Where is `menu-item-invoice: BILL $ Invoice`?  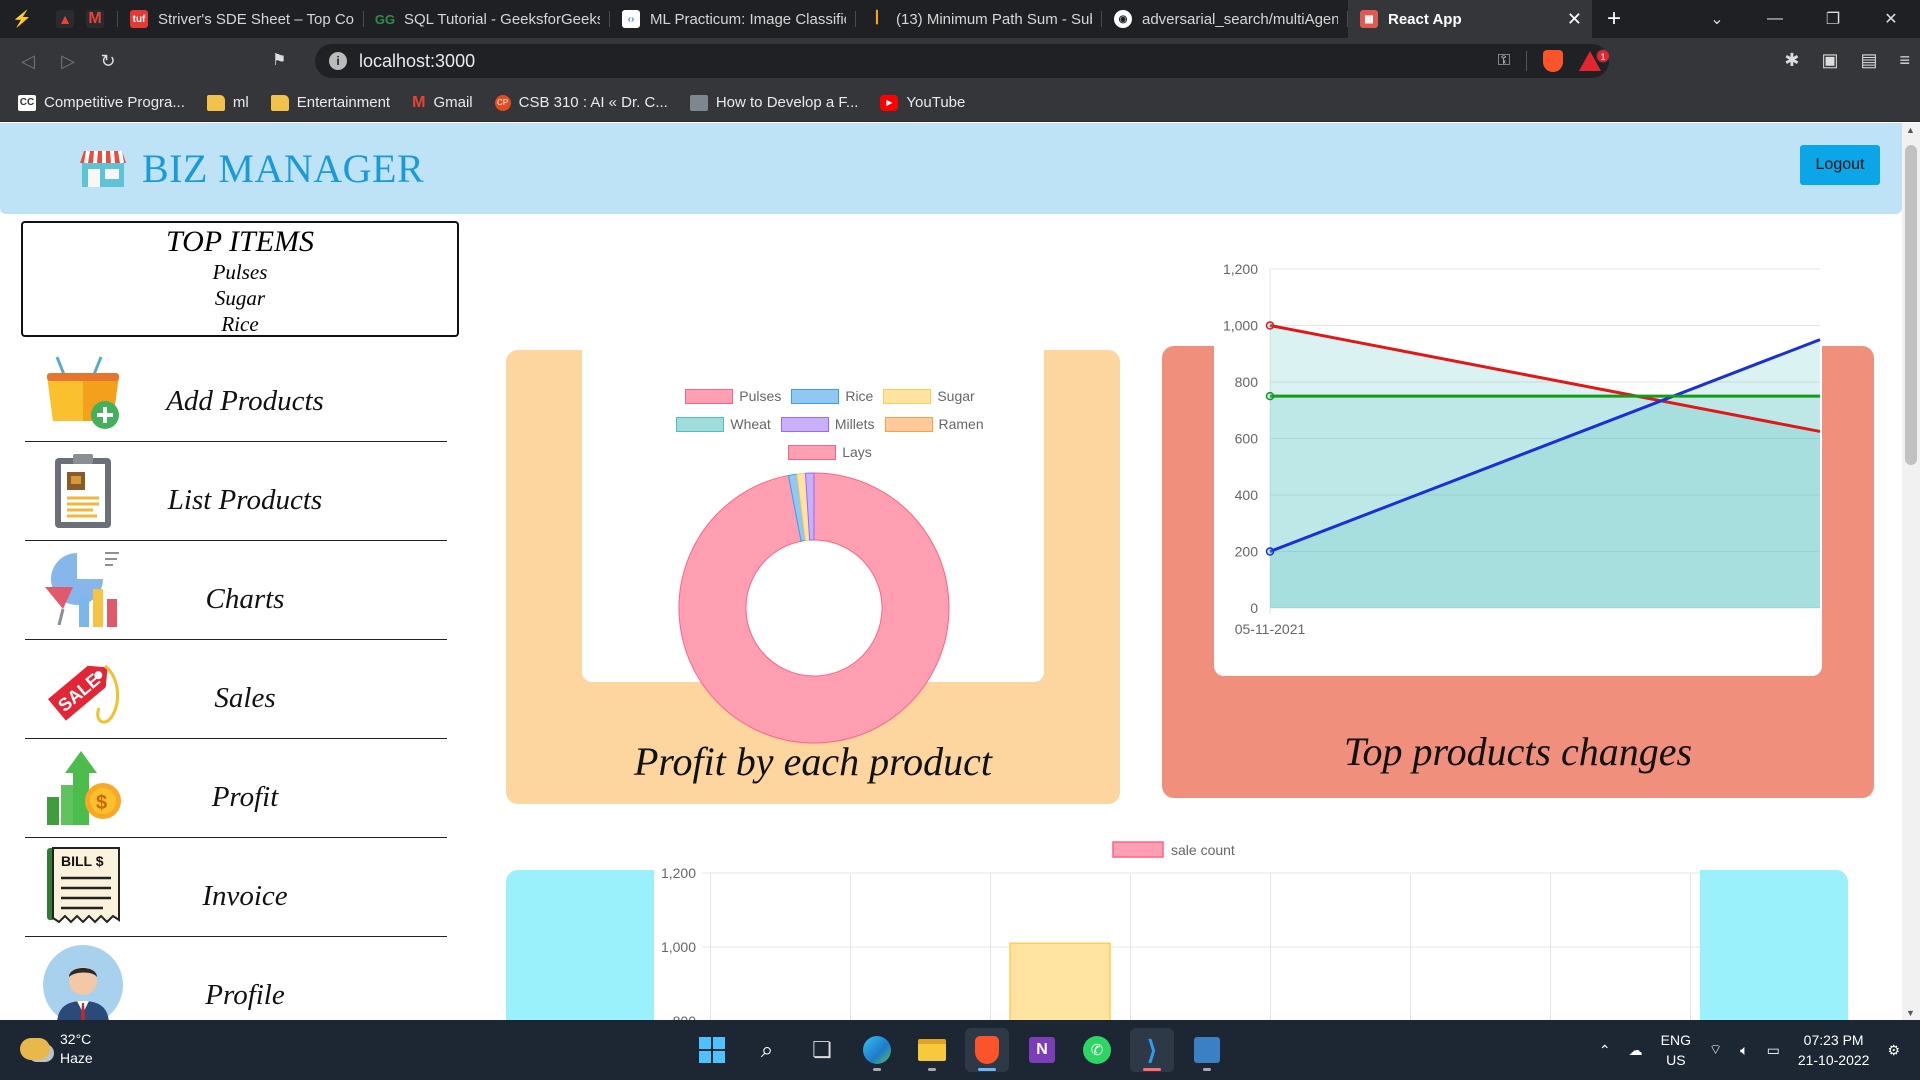 menu-item-invoice: BILL $ Invoice is located at coordinates (236, 887).